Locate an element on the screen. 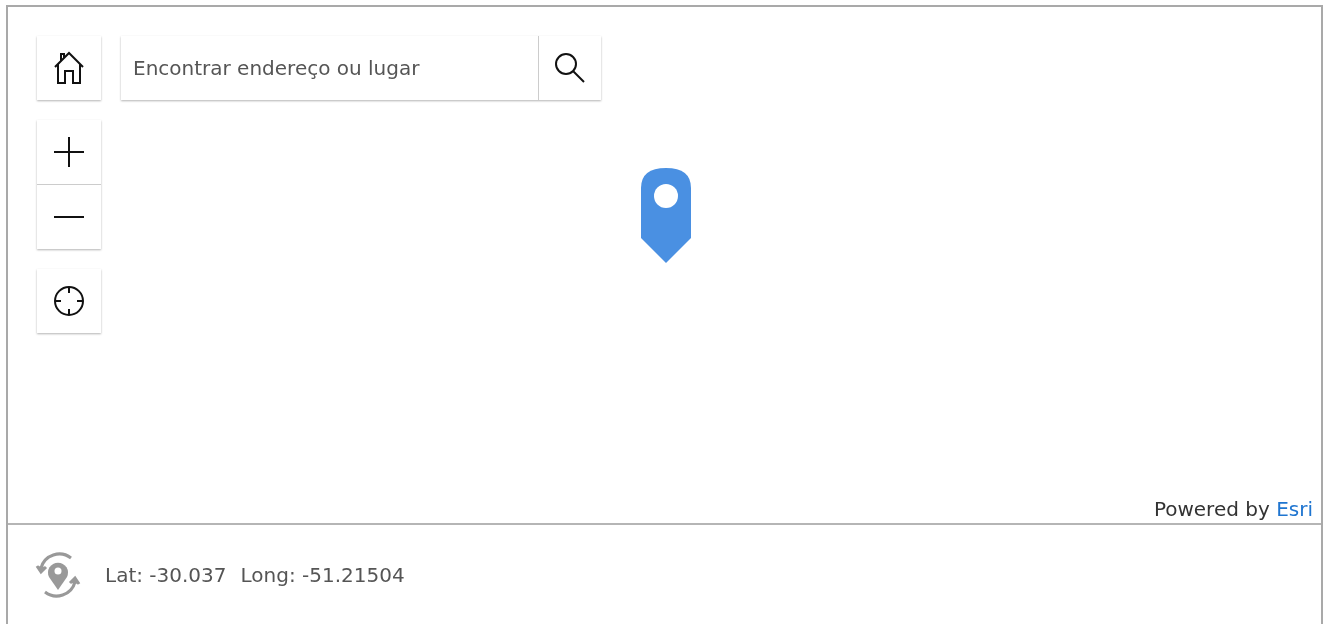 This screenshot has height=624, width=1327. search-field: Encontrar endereço ou lugar is located at coordinates (361, 68).